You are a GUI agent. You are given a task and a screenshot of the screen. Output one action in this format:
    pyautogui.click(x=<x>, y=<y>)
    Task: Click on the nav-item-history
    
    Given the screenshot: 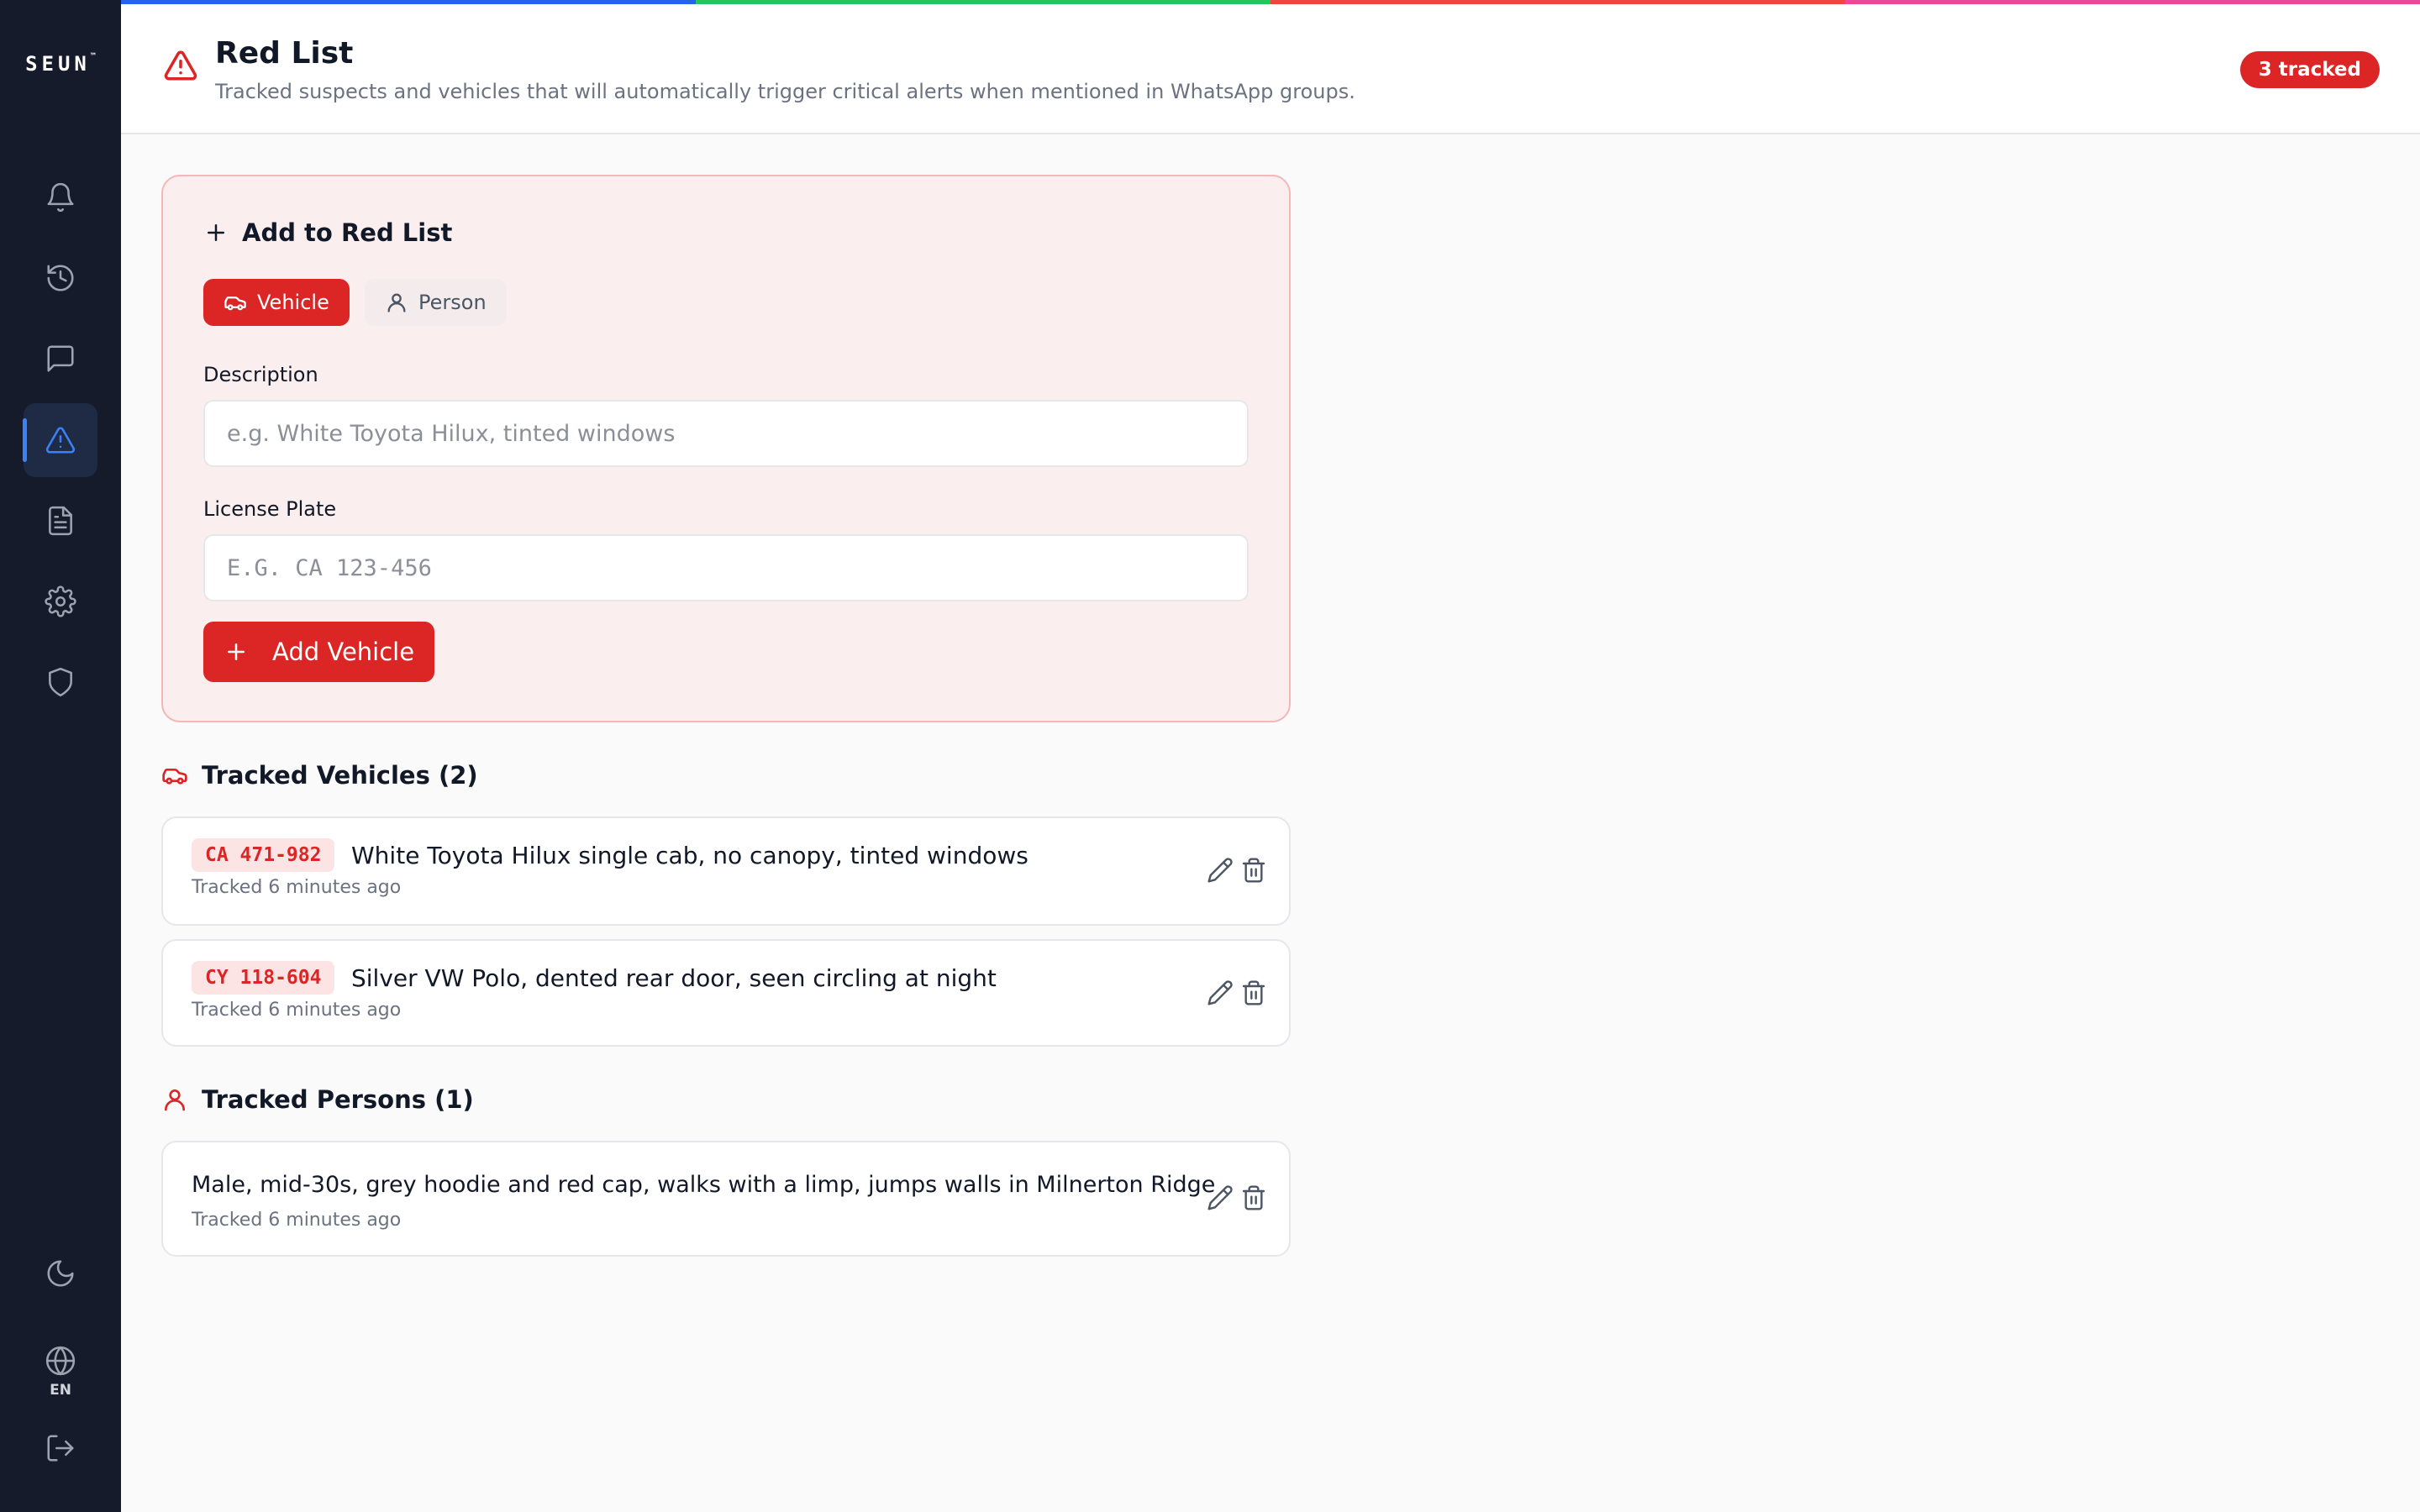 What is the action you would take?
    pyautogui.click(x=60, y=278)
    